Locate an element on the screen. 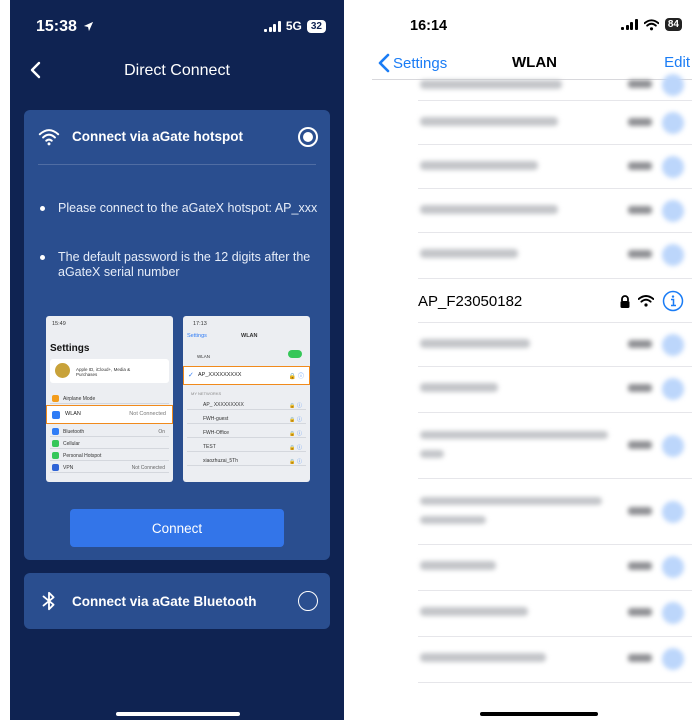 The image size is (692, 720). hotspot-radio-selected is located at coordinates (308, 137).